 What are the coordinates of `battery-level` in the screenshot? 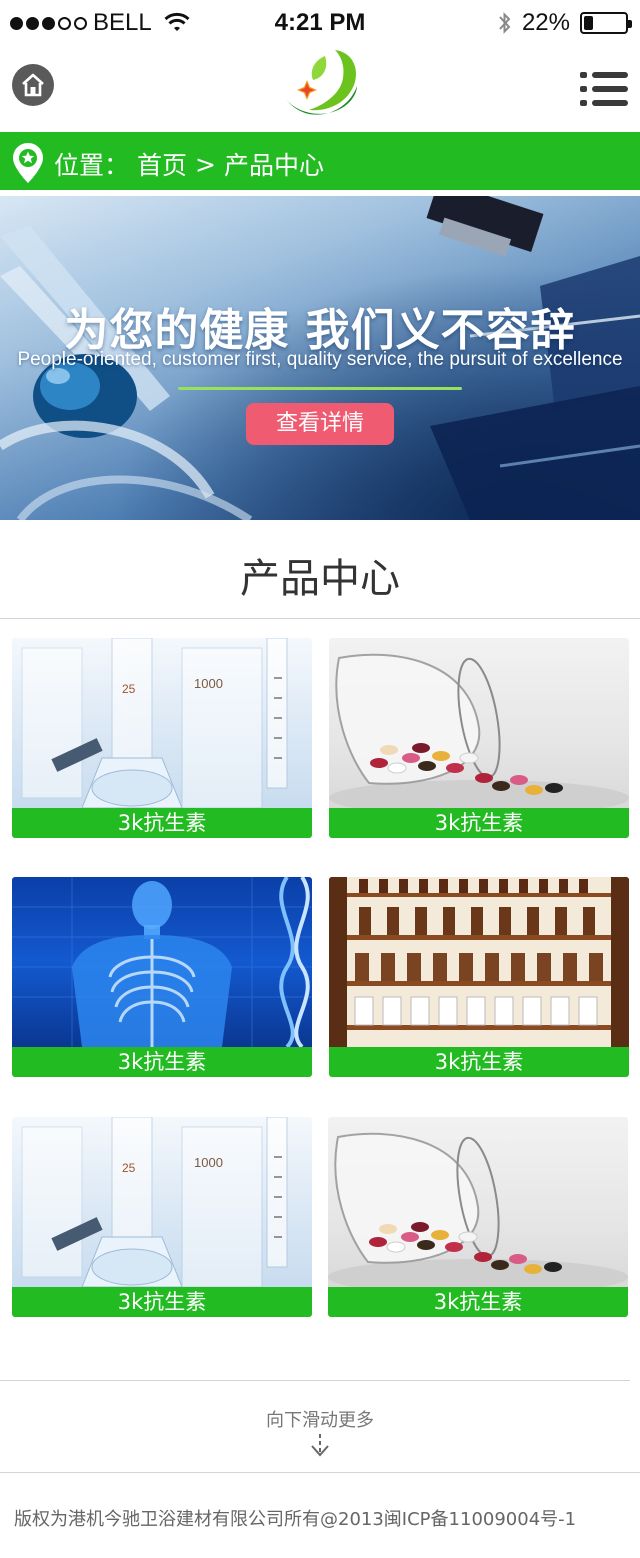 It's located at (588, 23).